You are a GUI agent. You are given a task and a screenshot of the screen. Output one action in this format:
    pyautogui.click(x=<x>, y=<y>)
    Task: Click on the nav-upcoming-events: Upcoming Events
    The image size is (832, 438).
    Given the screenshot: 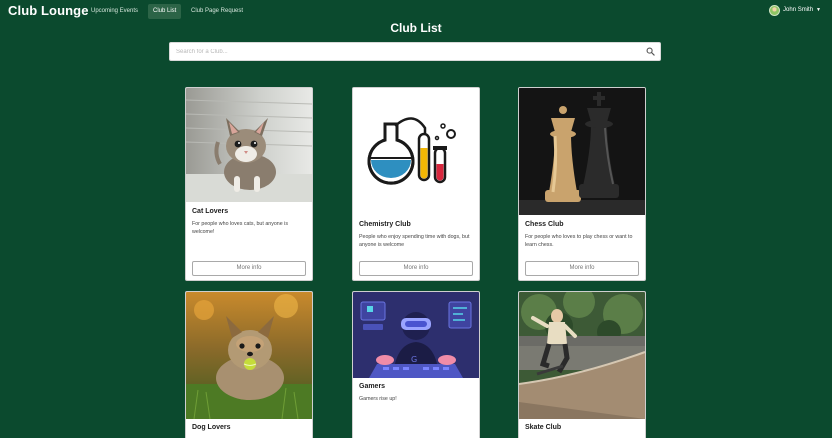 What is the action you would take?
    pyautogui.click(x=114, y=11)
    